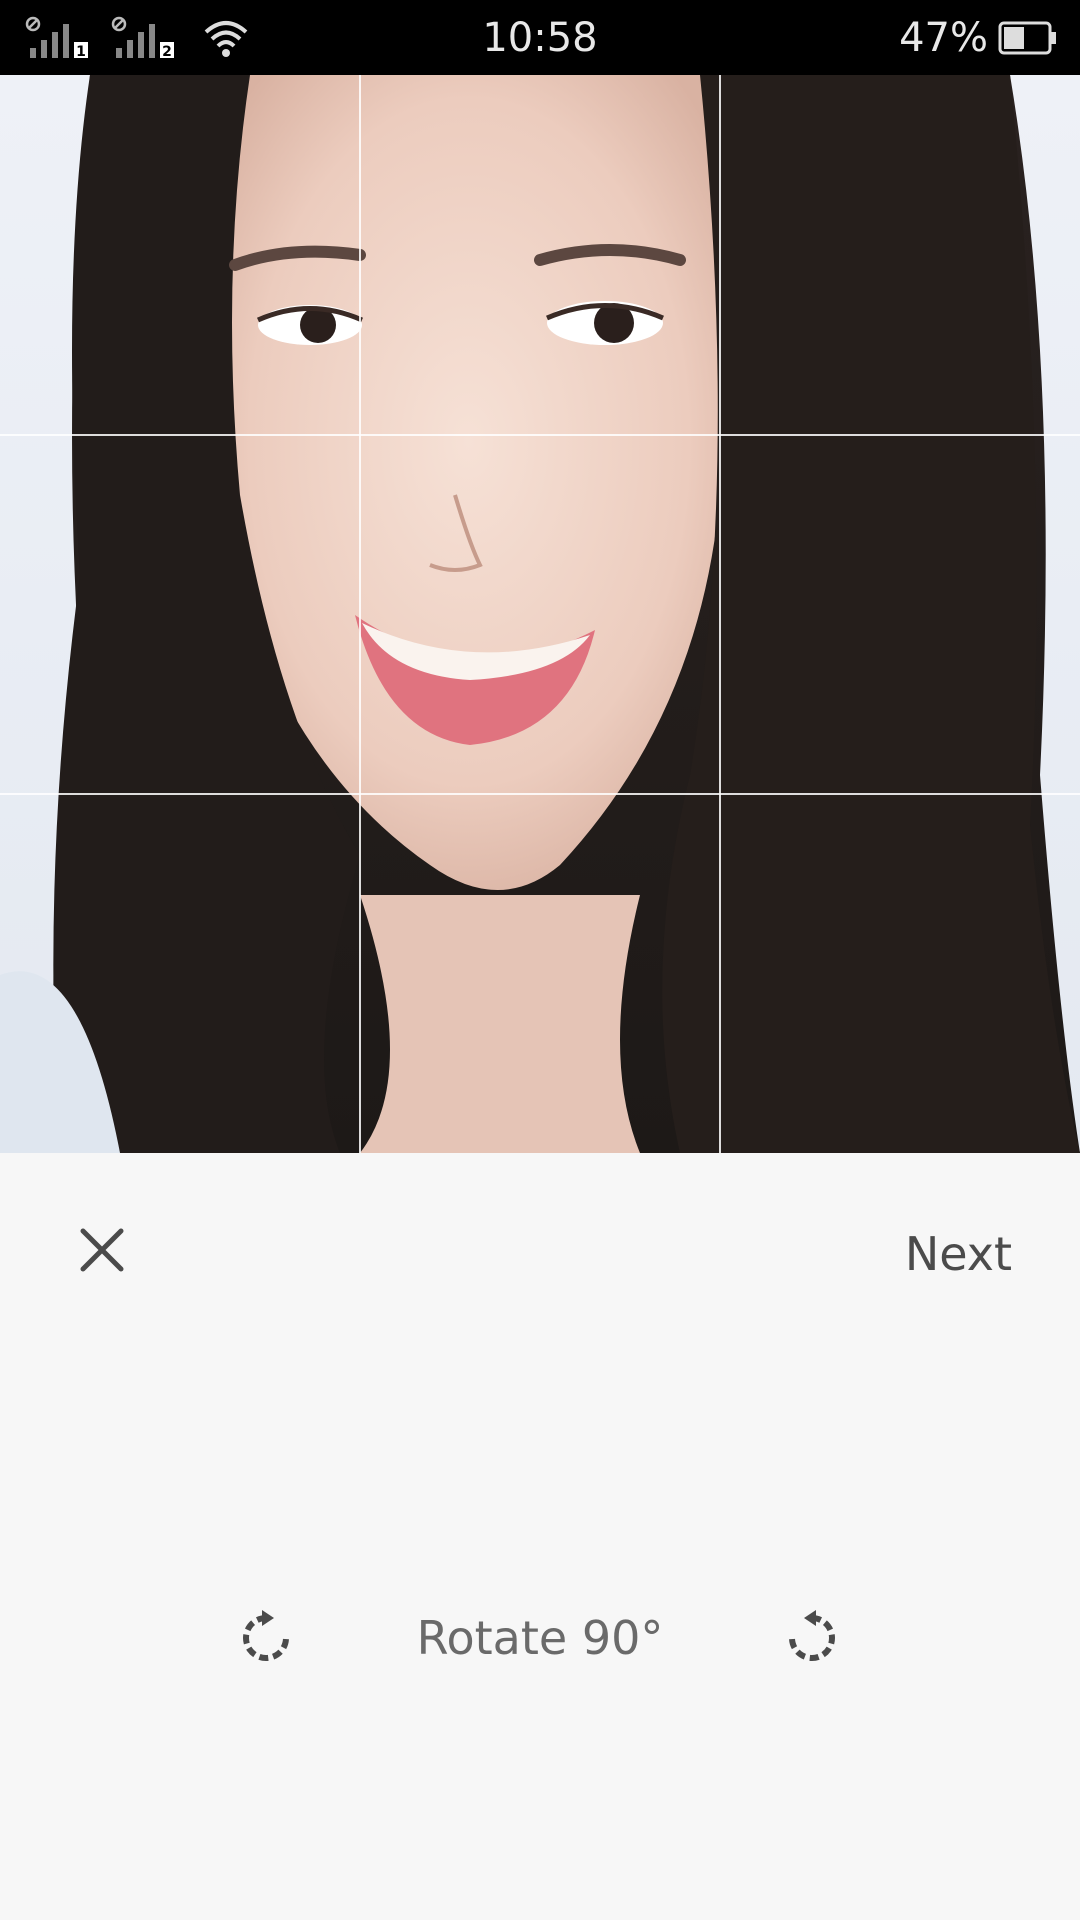 The height and width of the screenshot is (1920, 1080). I want to click on status-right: 47%, so click(978, 38).